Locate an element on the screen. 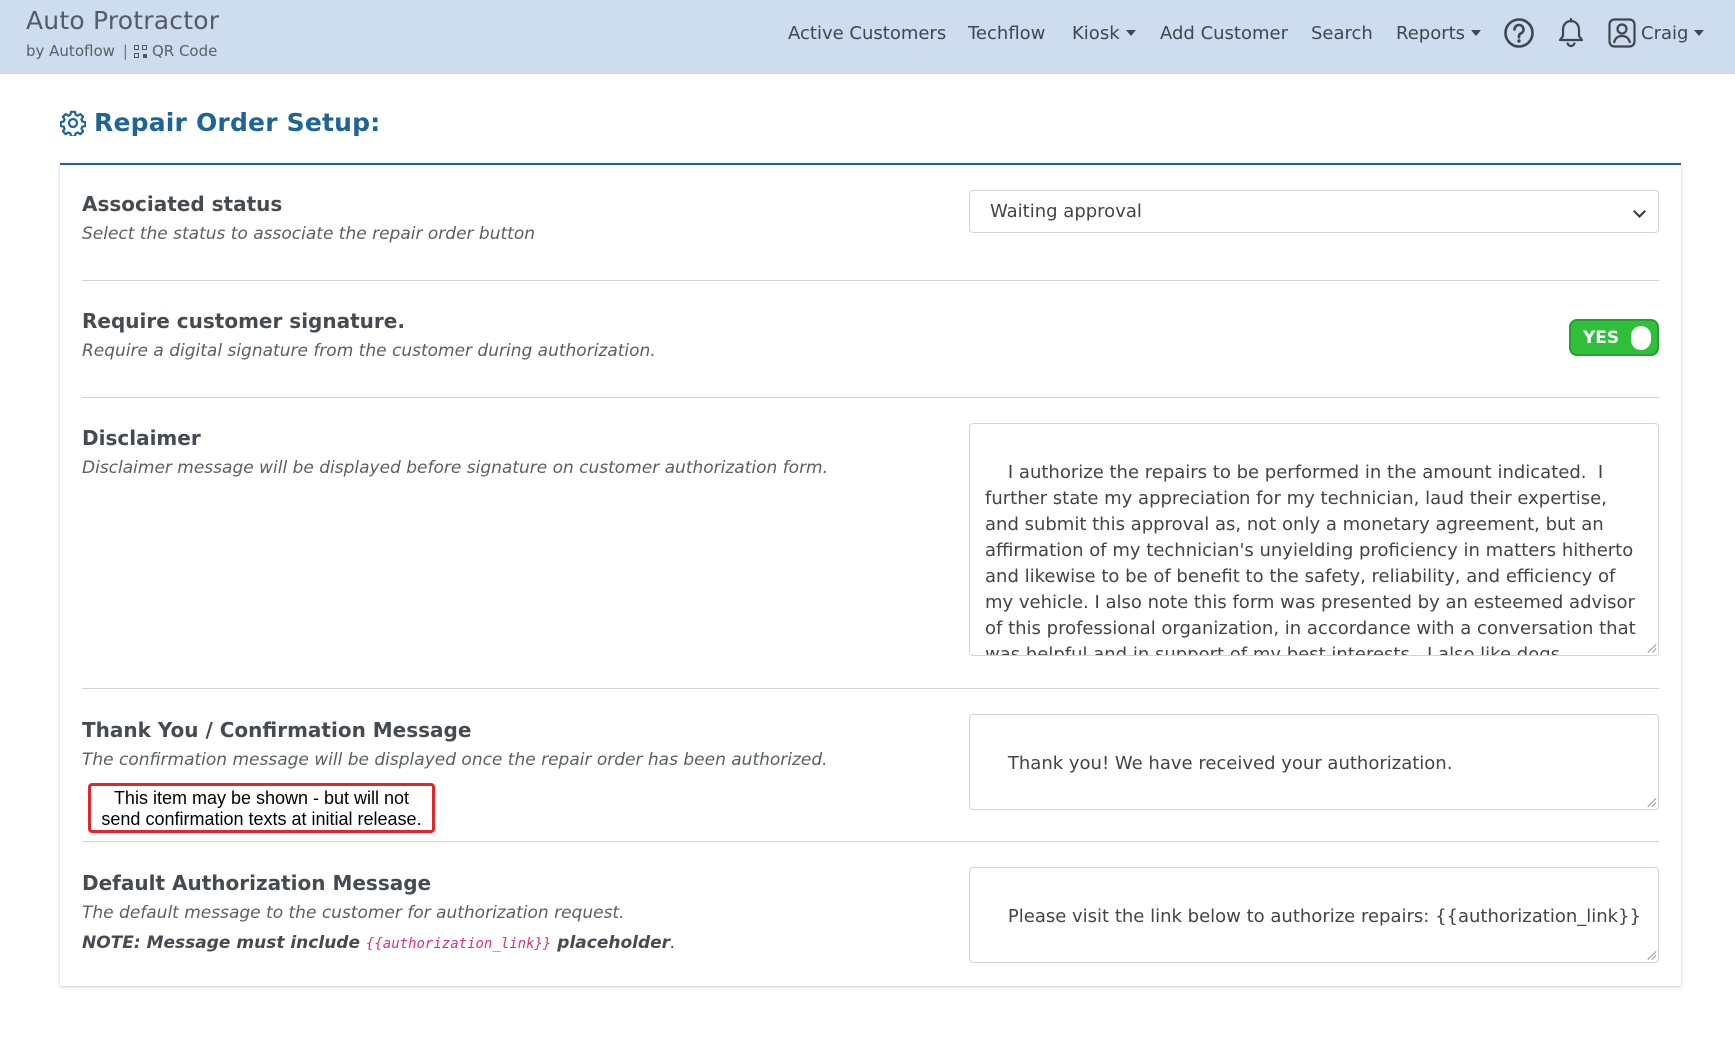 This screenshot has width=1735, height=1050. page-header: Repair Order Setup: is located at coordinates (220, 122).